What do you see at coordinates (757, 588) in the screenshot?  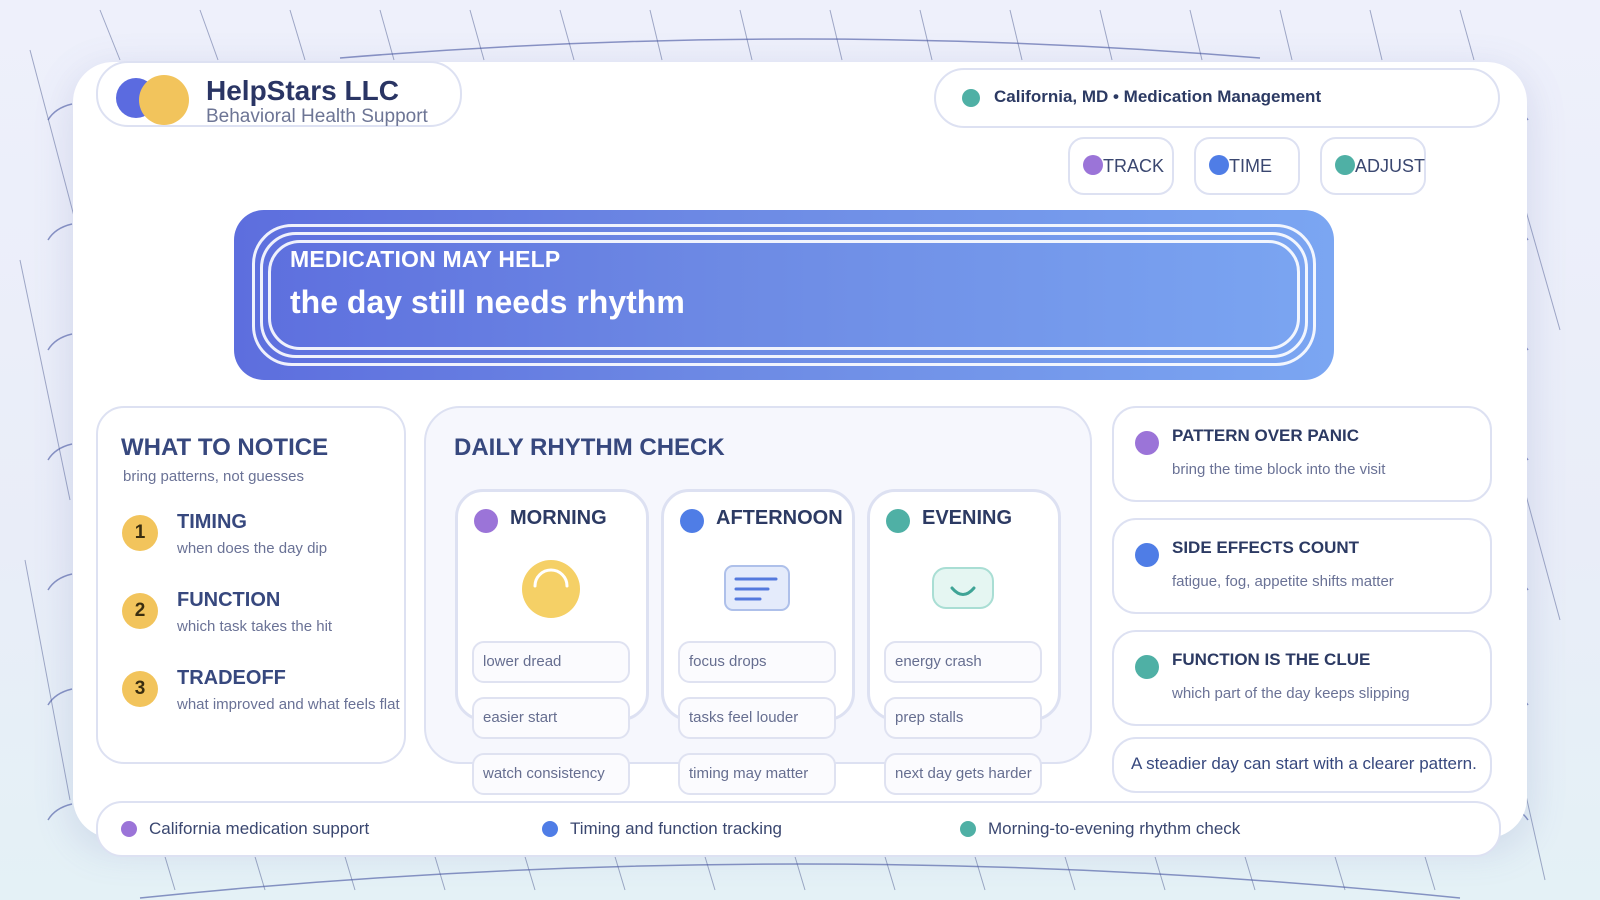 I see `notes-icon` at bounding box center [757, 588].